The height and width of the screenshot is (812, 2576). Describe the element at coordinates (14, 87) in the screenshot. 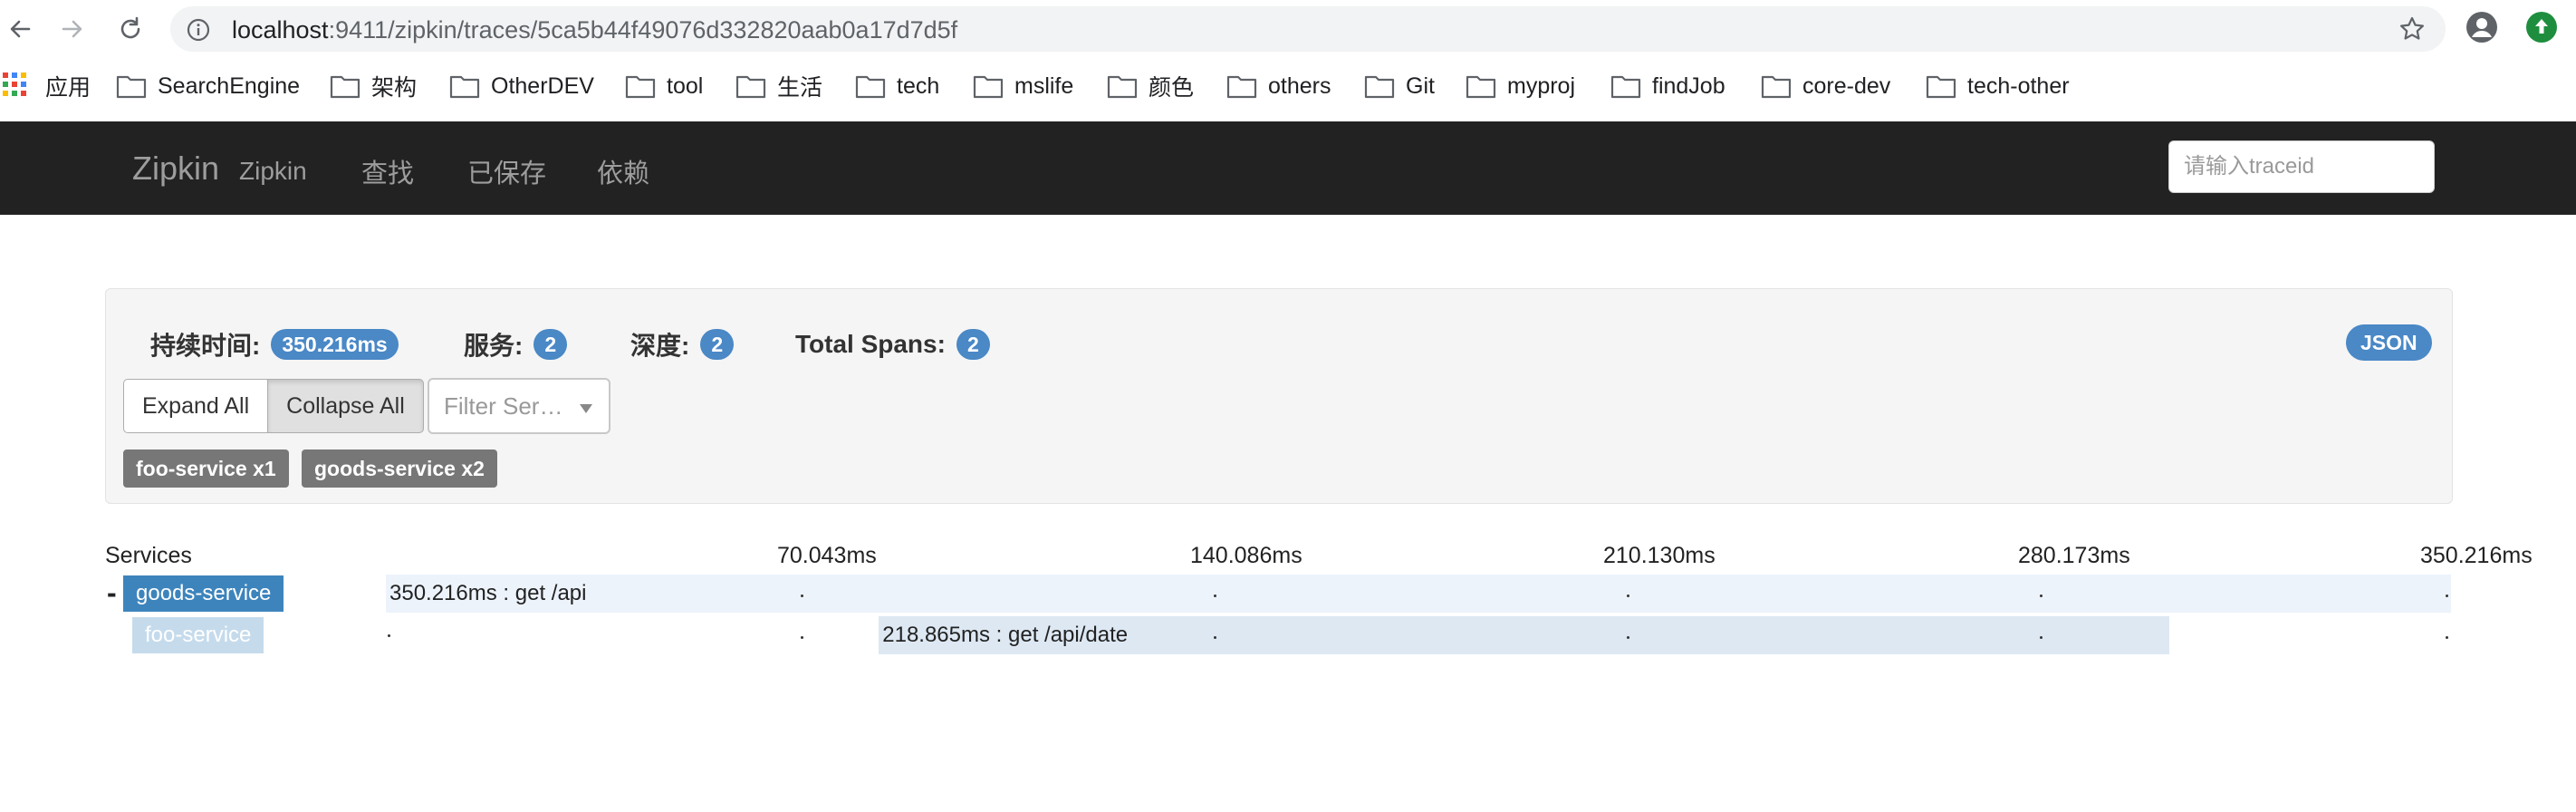

I see `apps-grid-icon` at that location.